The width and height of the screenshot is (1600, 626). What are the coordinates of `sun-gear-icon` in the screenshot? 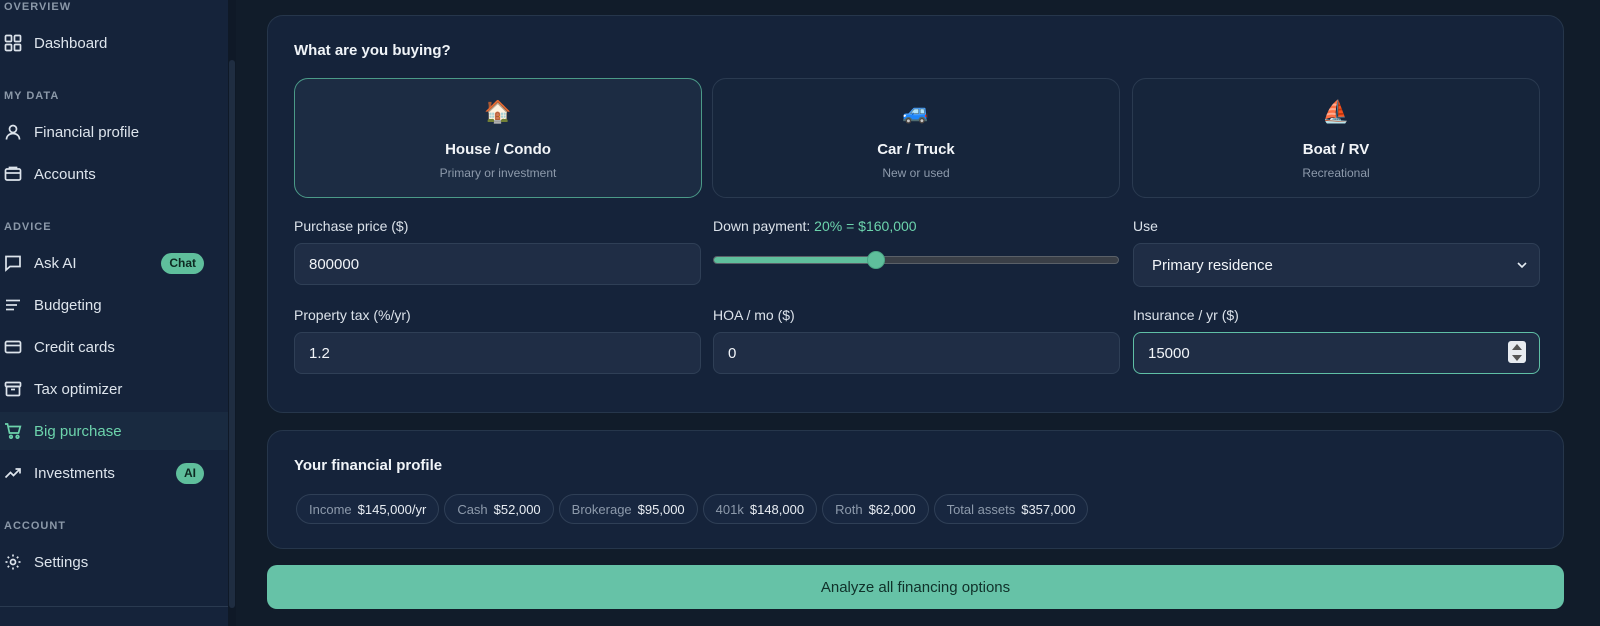 It's located at (13, 562).